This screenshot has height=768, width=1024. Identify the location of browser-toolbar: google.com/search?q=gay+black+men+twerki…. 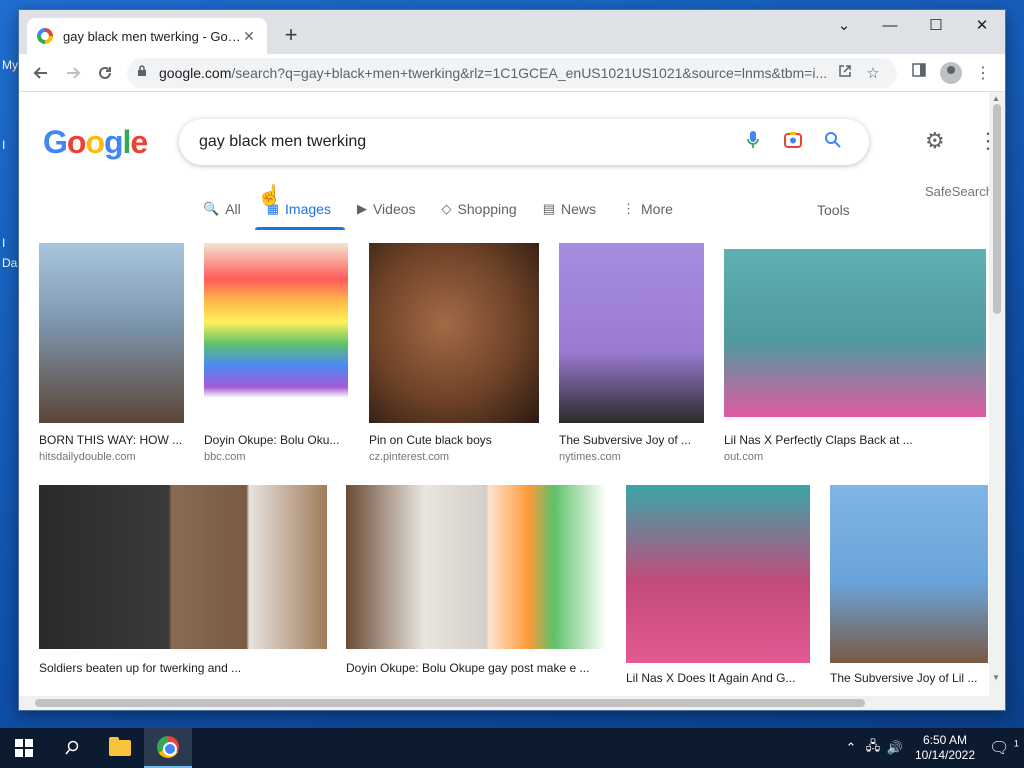
(512, 73).